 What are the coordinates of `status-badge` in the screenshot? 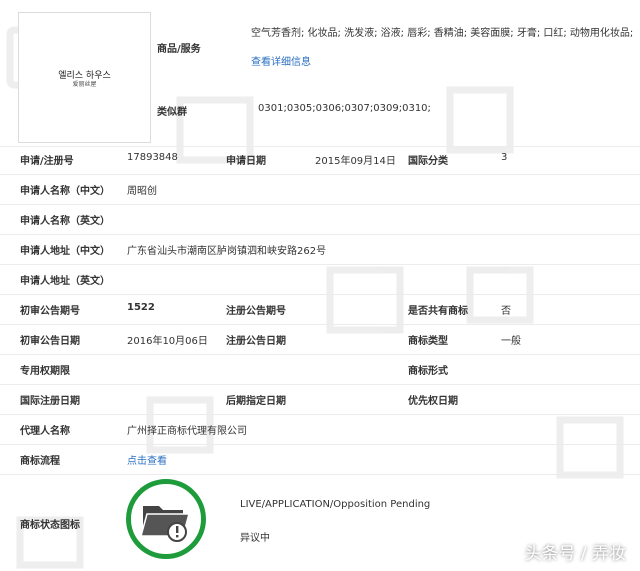 It's located at (166, 519).